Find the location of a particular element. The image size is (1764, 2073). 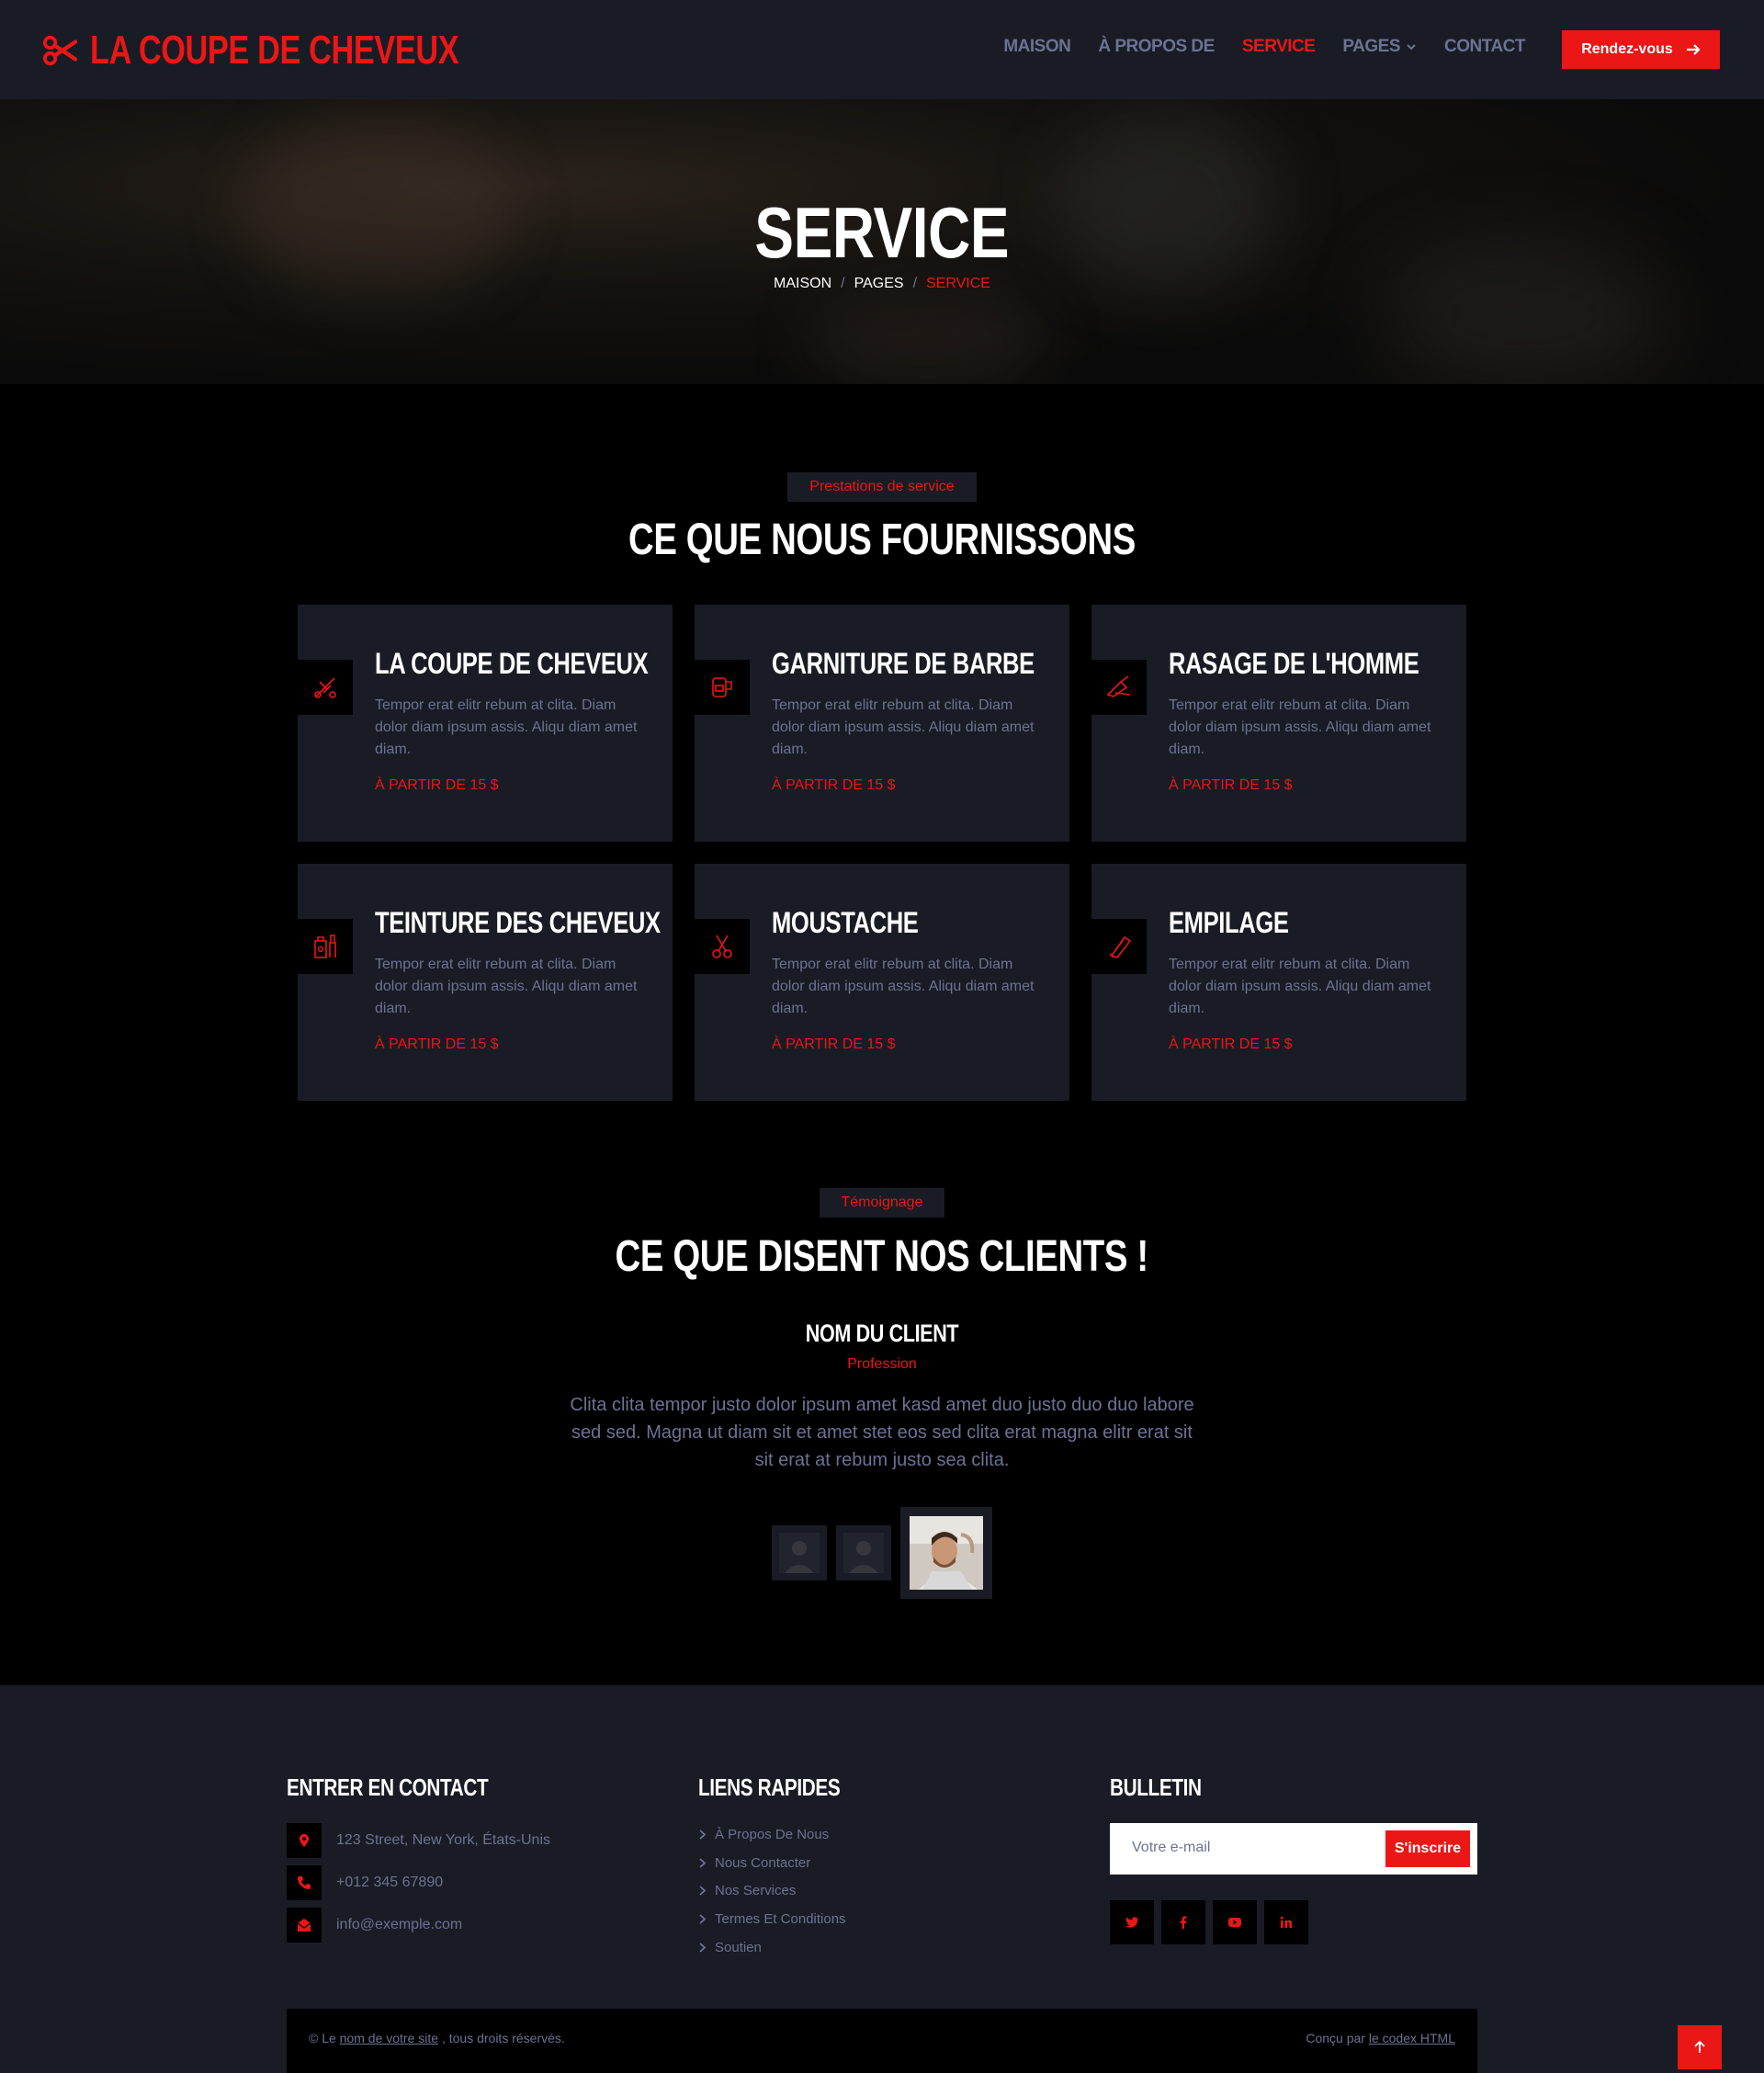

quick-link: Termes Et Conditions is located at coordinates (772, 1919).